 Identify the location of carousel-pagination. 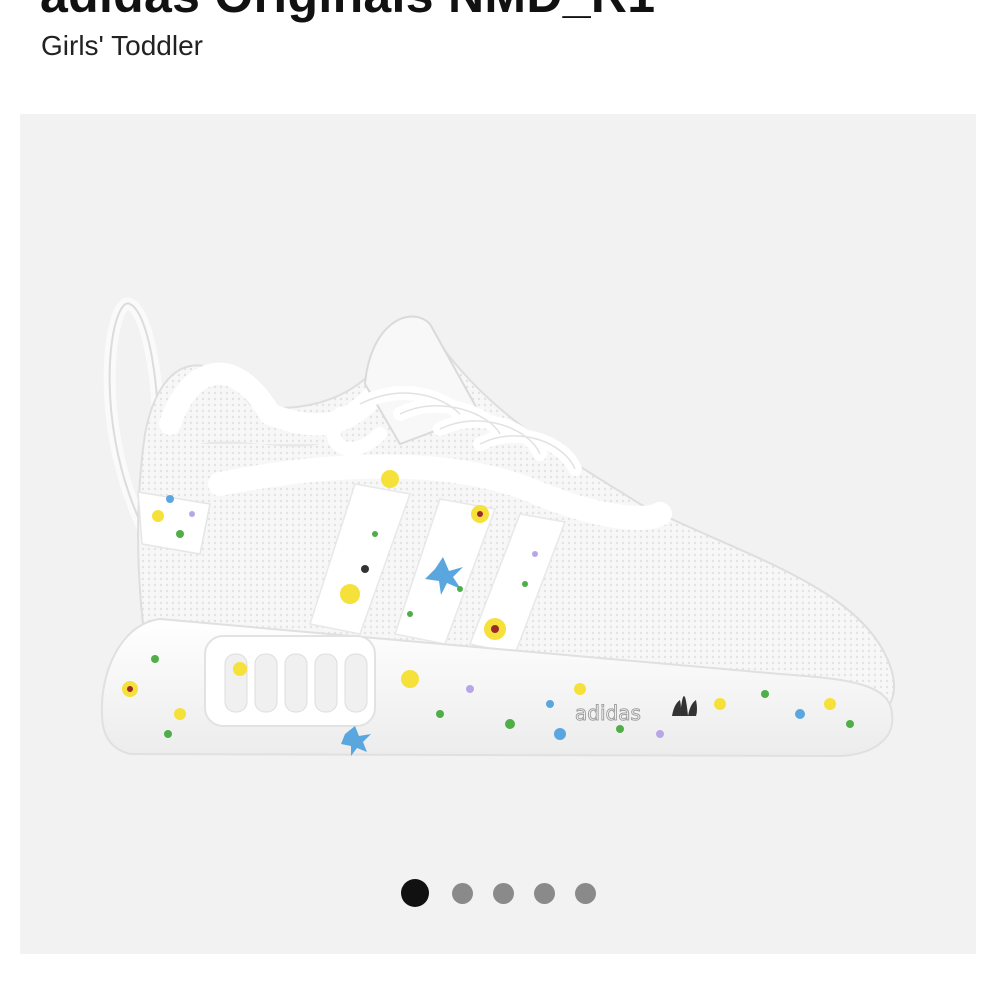
(498, 893).